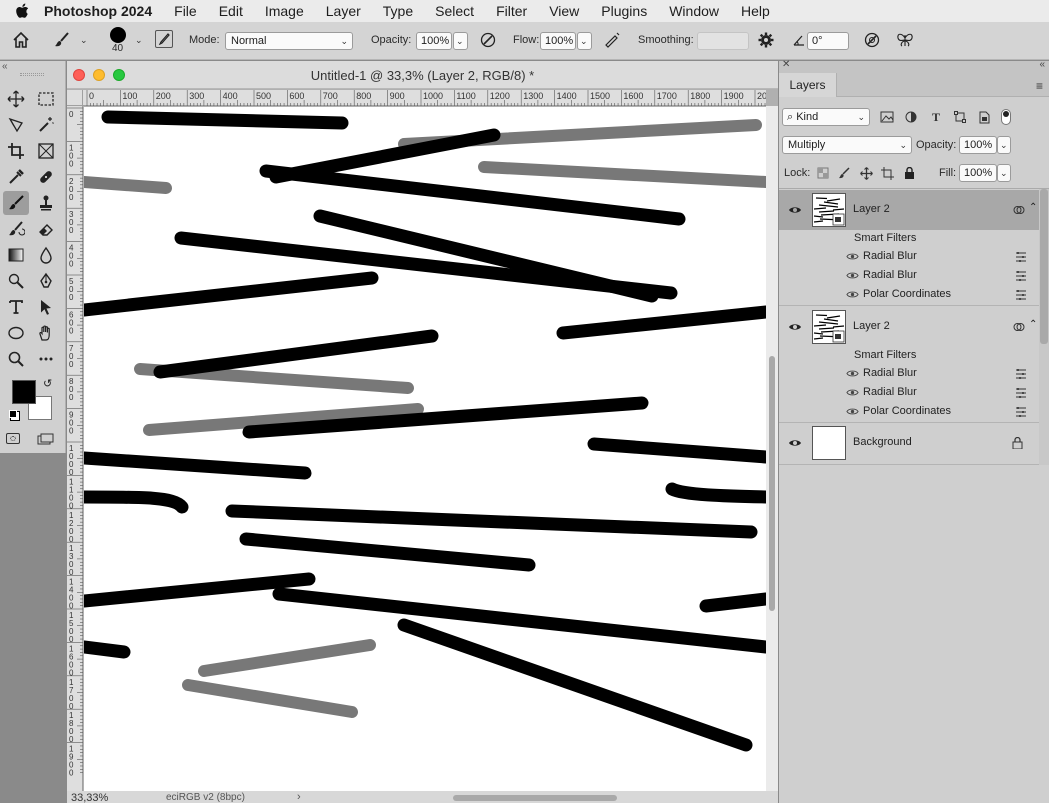 Image resolution: width=1049 pixels, height=803 pixels. What do you see at coordinates (118, 35) in the screenshot?
I see `brush-preview-icon` at bounding box center [118, 35].